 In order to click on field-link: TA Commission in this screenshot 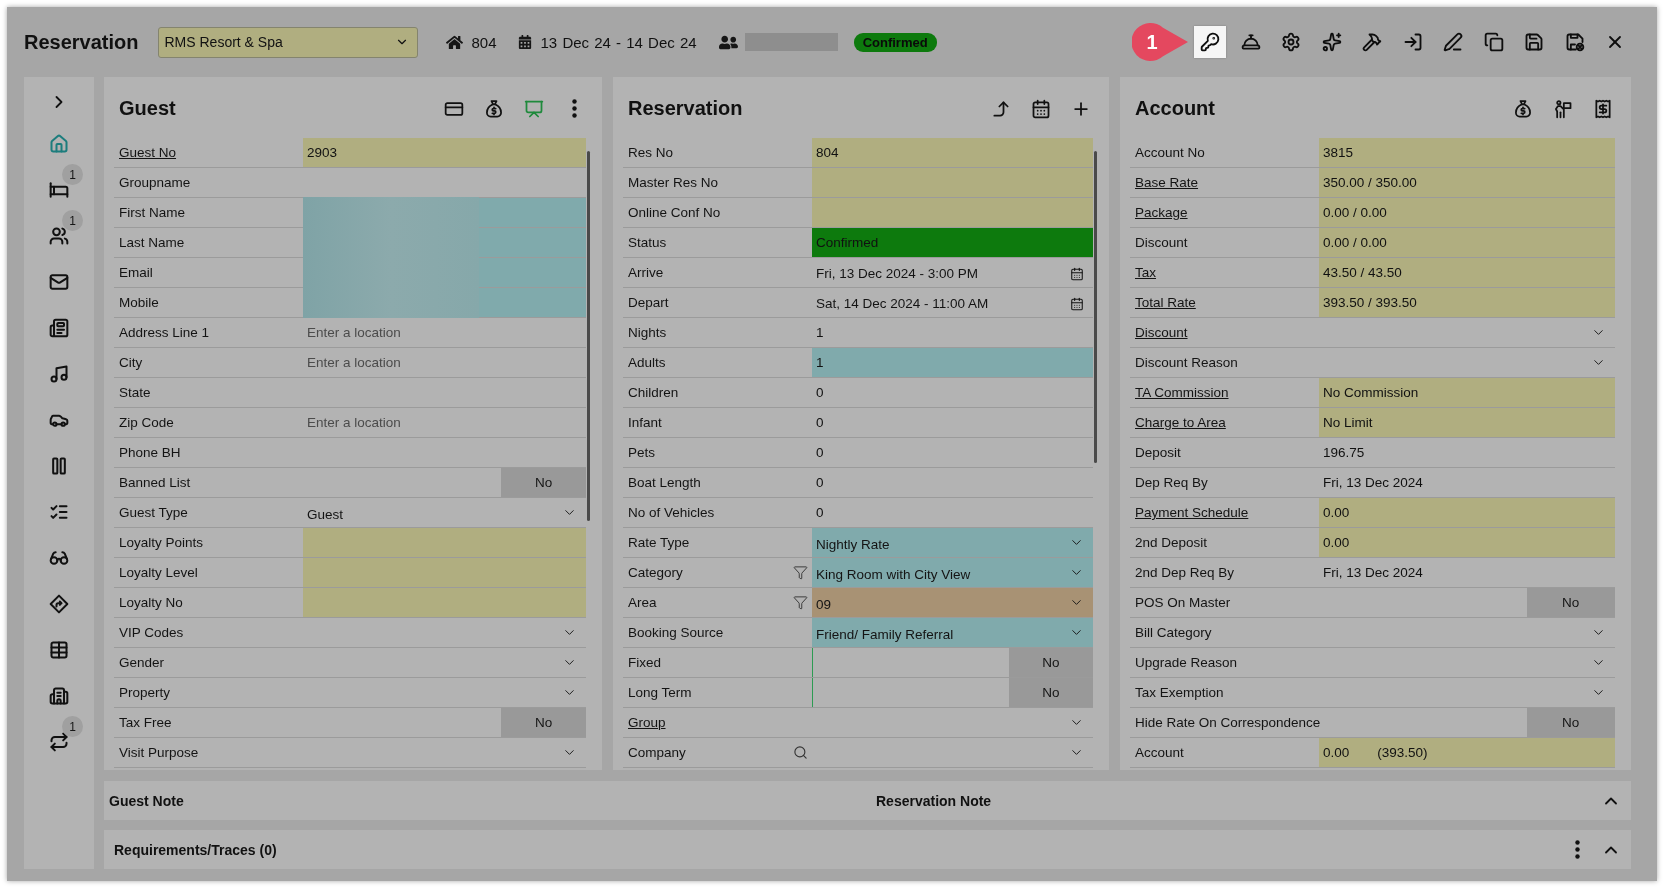, I will do `click(1182, 392)`.